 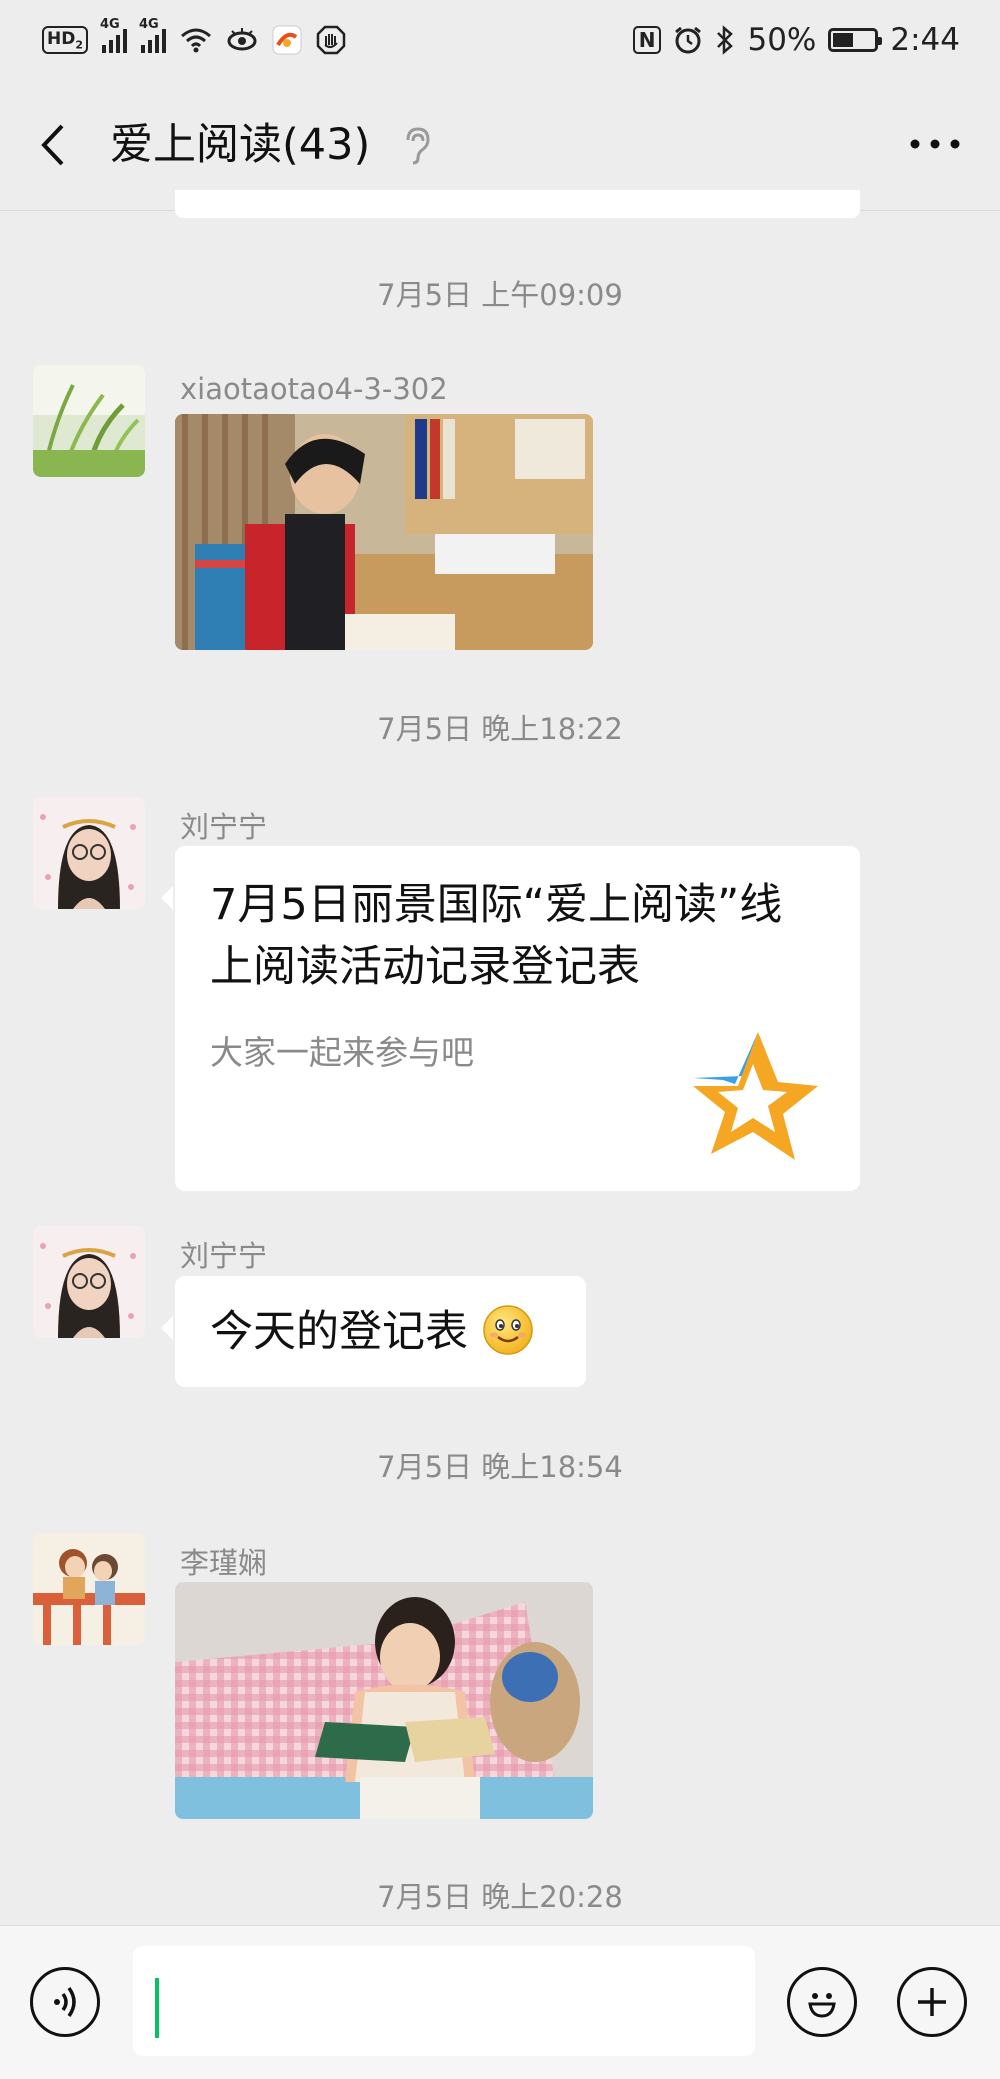 What do you see at coordinates (822, 2002) in the screenshot?
I see `emoji-icon` at bounding box center [822, 2002].